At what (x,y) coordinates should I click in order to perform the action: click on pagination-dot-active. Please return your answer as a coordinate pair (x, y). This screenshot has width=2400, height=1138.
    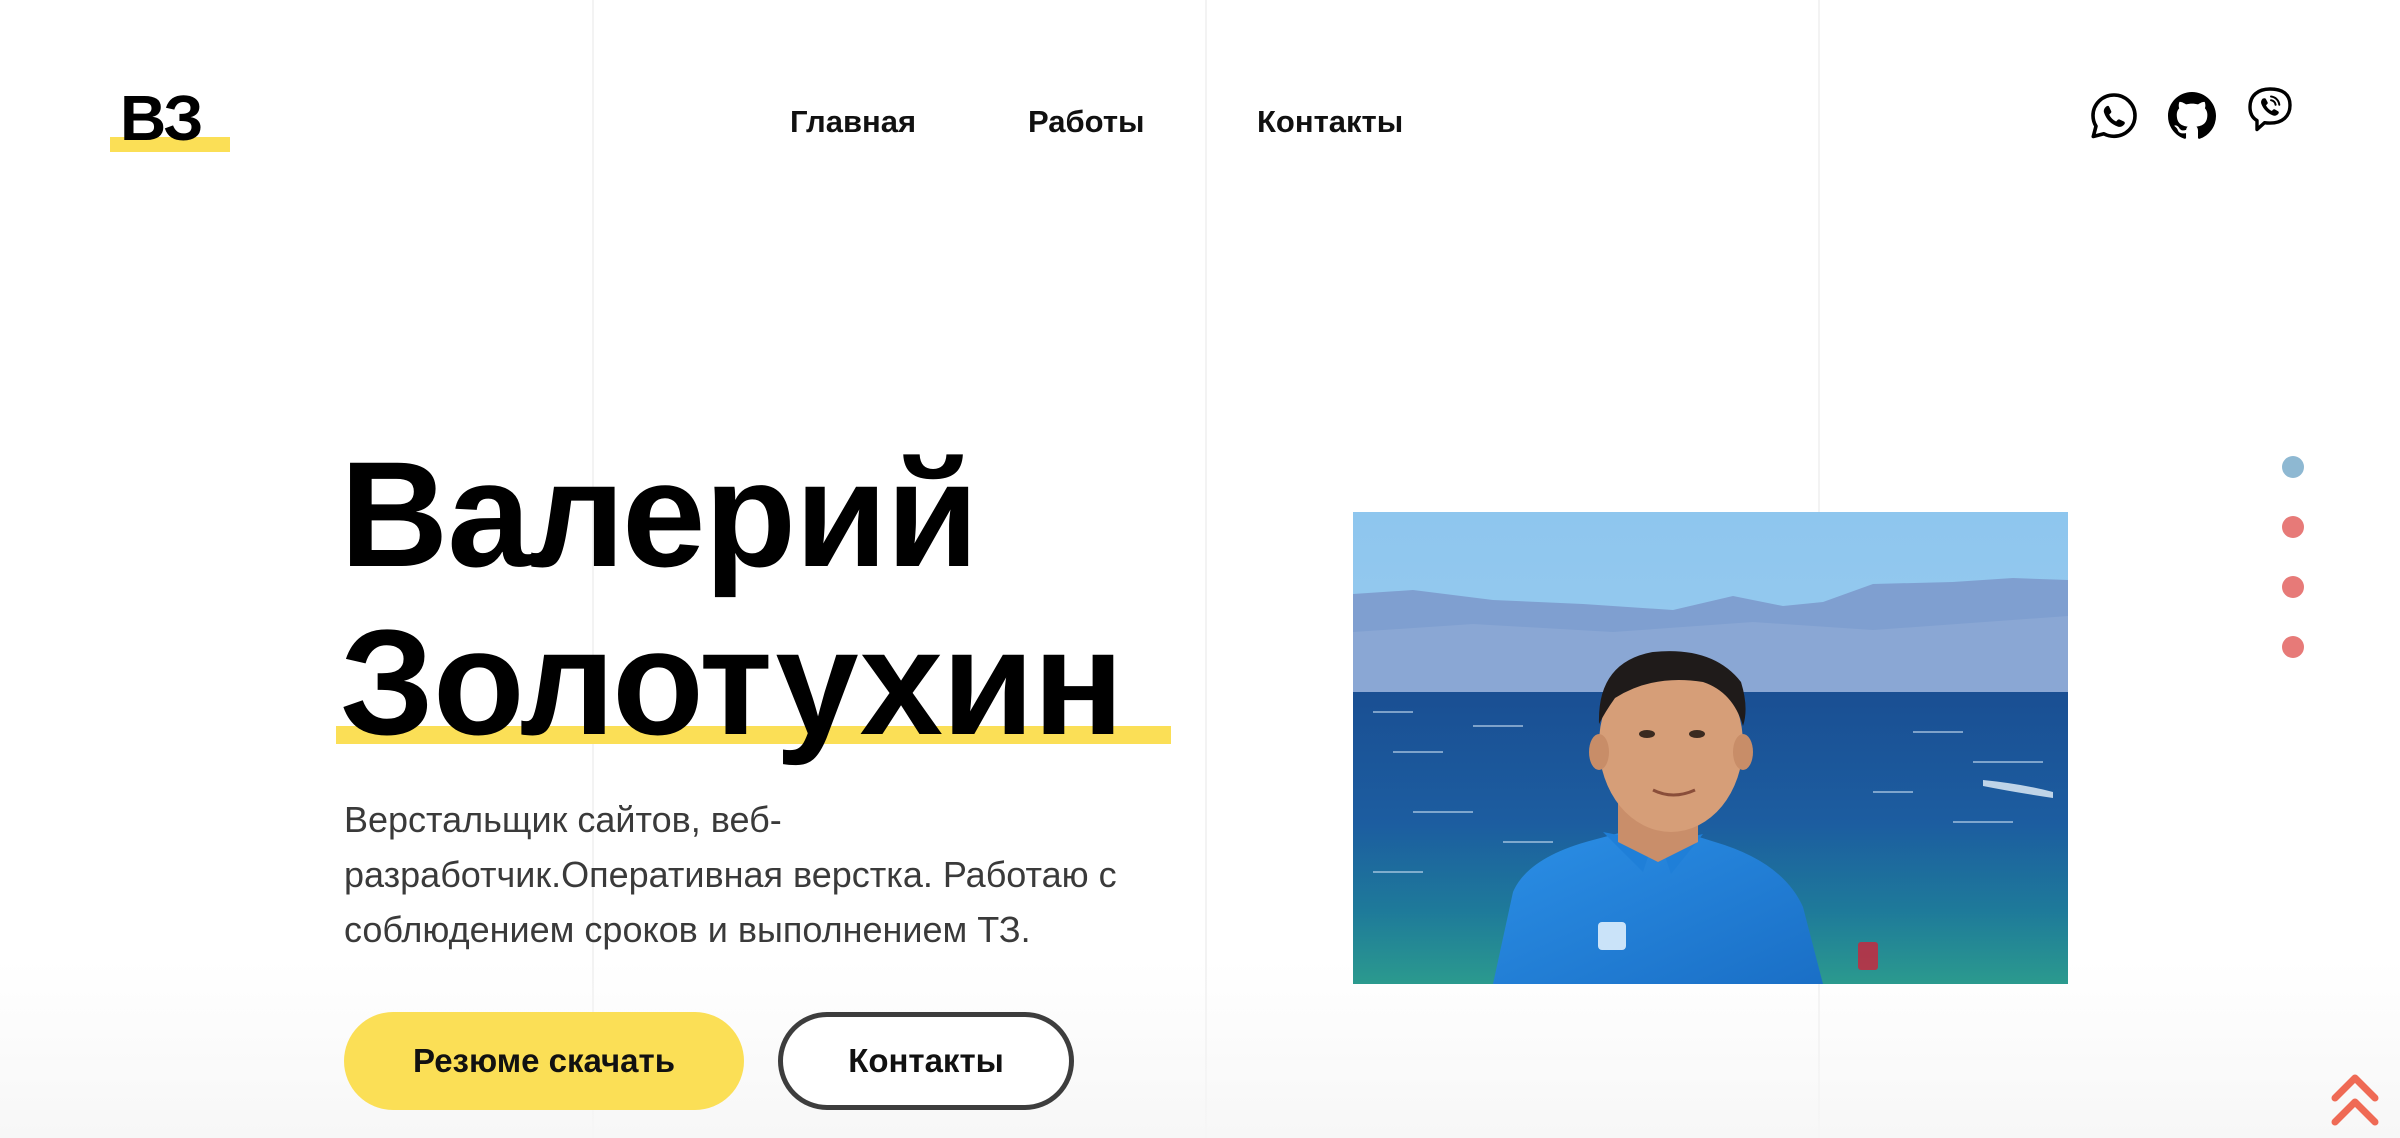
    Looking at the image, I should click on (2293, 467).